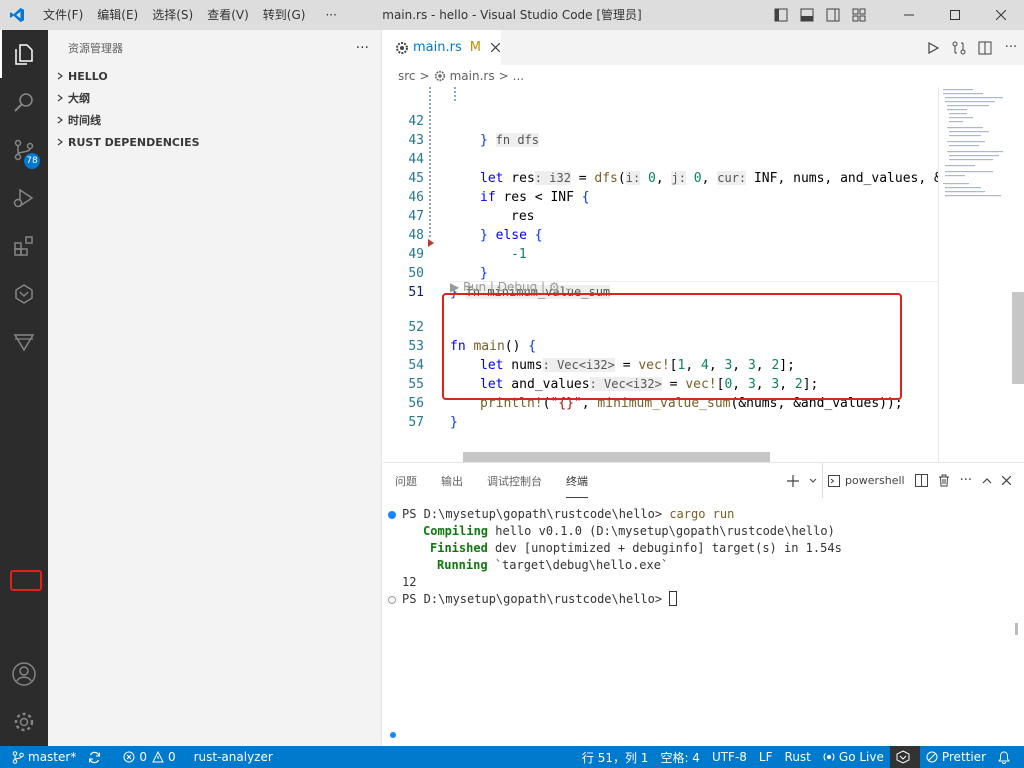 Image resolution: width=1024 pixels, height=768 pixels. I want to click on fold-marker-icon, so click(431, 243).